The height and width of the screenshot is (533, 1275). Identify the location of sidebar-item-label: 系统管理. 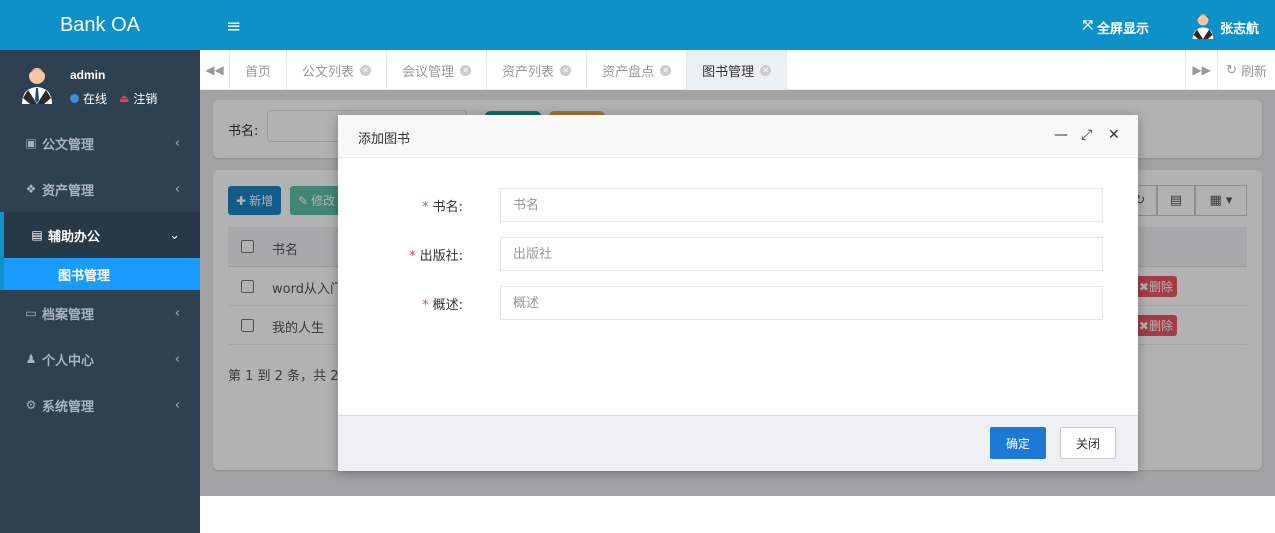
(68, 407).